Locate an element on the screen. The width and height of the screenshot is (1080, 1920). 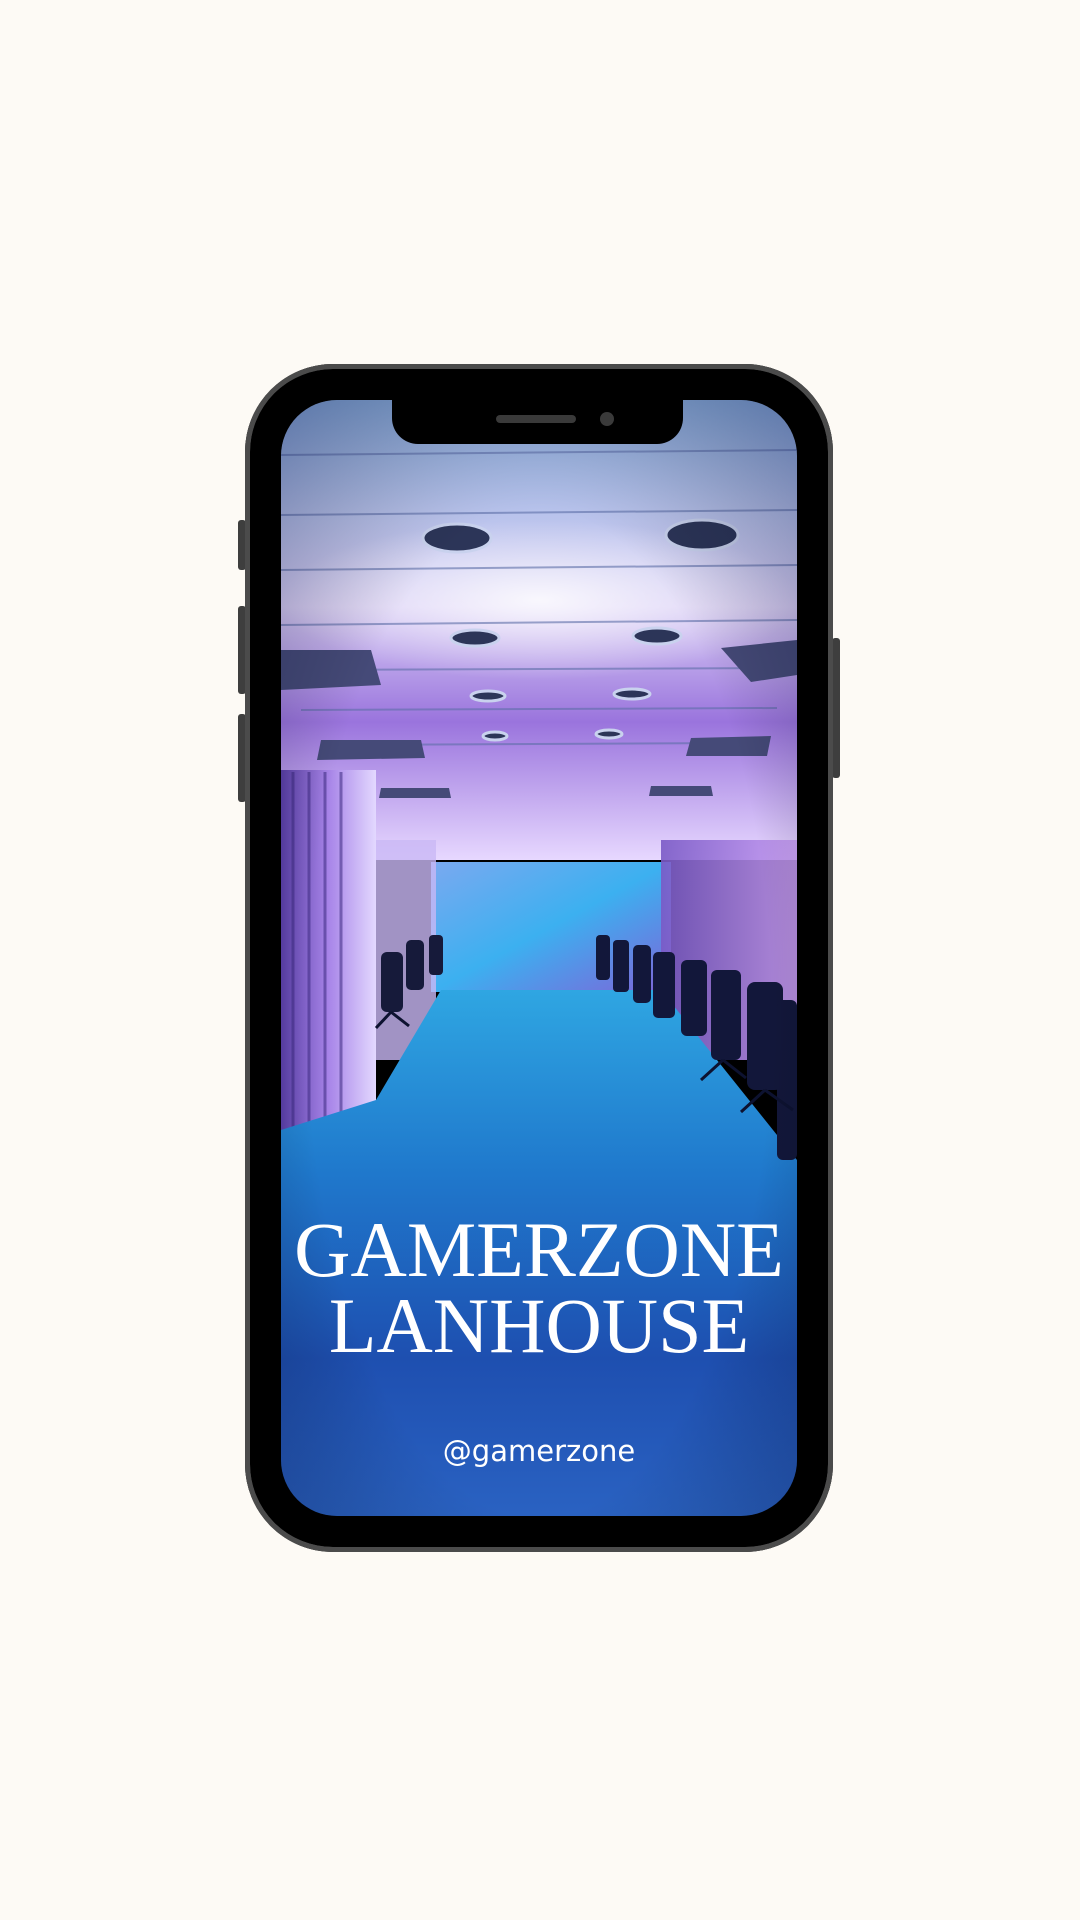
volume-down-button is located at coordinates (242, 758).